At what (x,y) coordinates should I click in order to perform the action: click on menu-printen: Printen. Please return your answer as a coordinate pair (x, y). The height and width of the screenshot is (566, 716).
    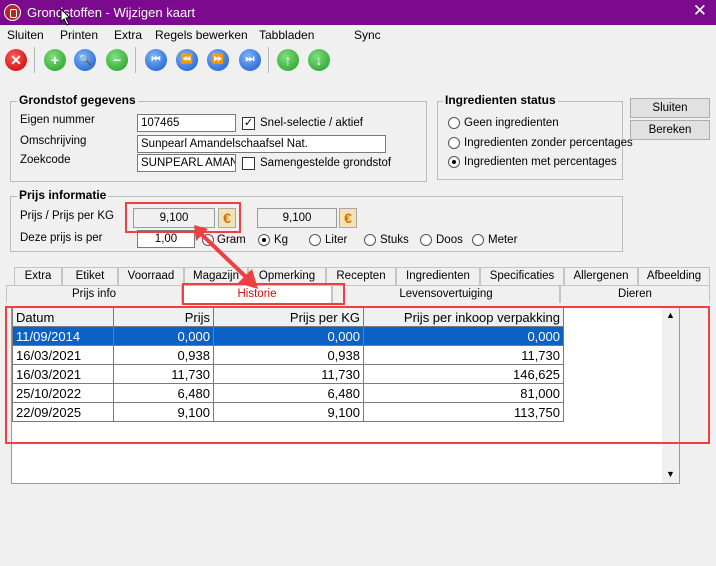
    Looking at the image, I should click on (79, 35).